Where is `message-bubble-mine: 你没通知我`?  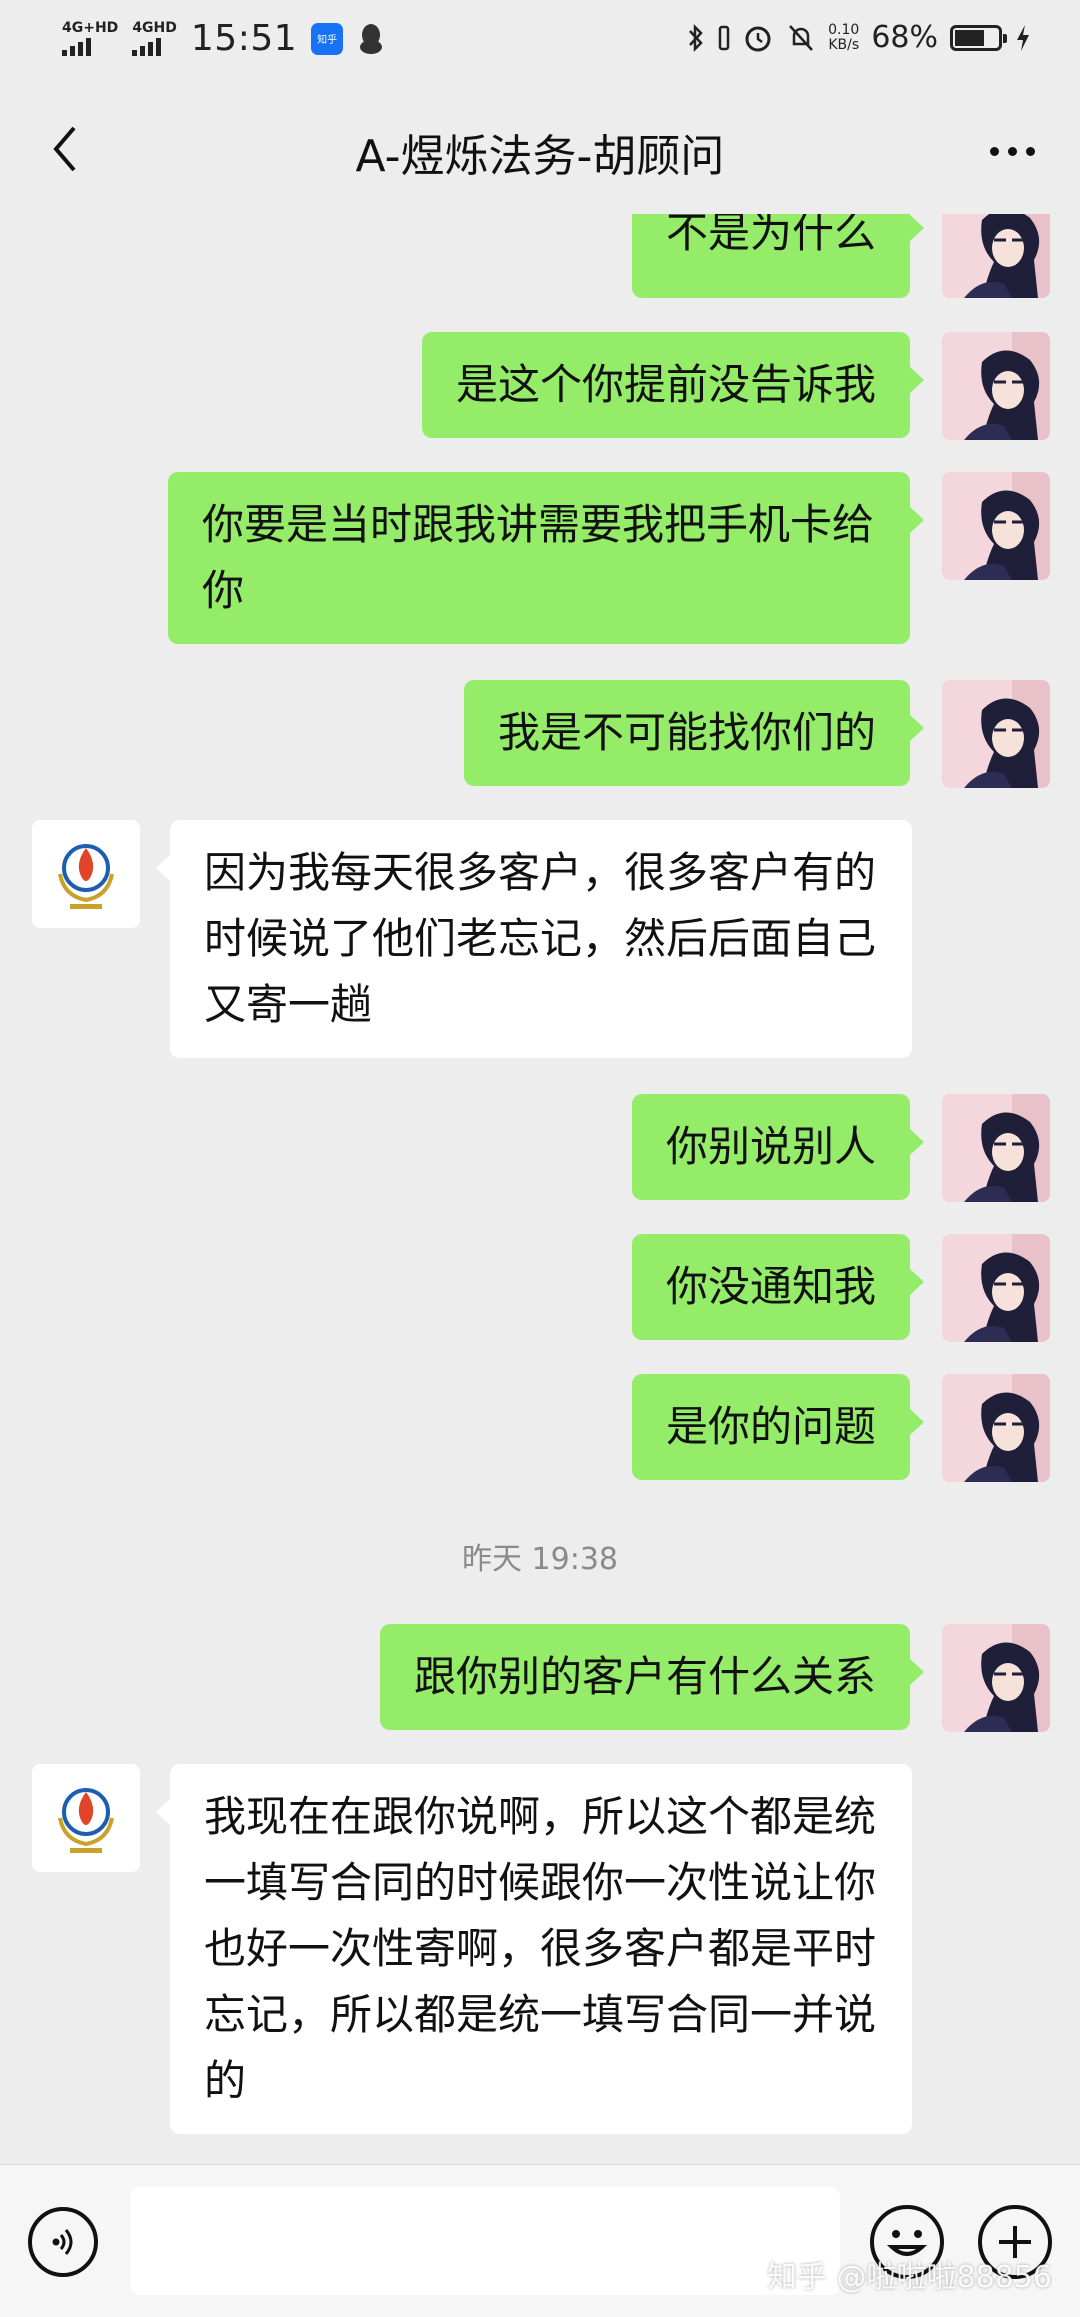
message-bubble-mine: 你没通知我 is located at coordinates (778, 1287).